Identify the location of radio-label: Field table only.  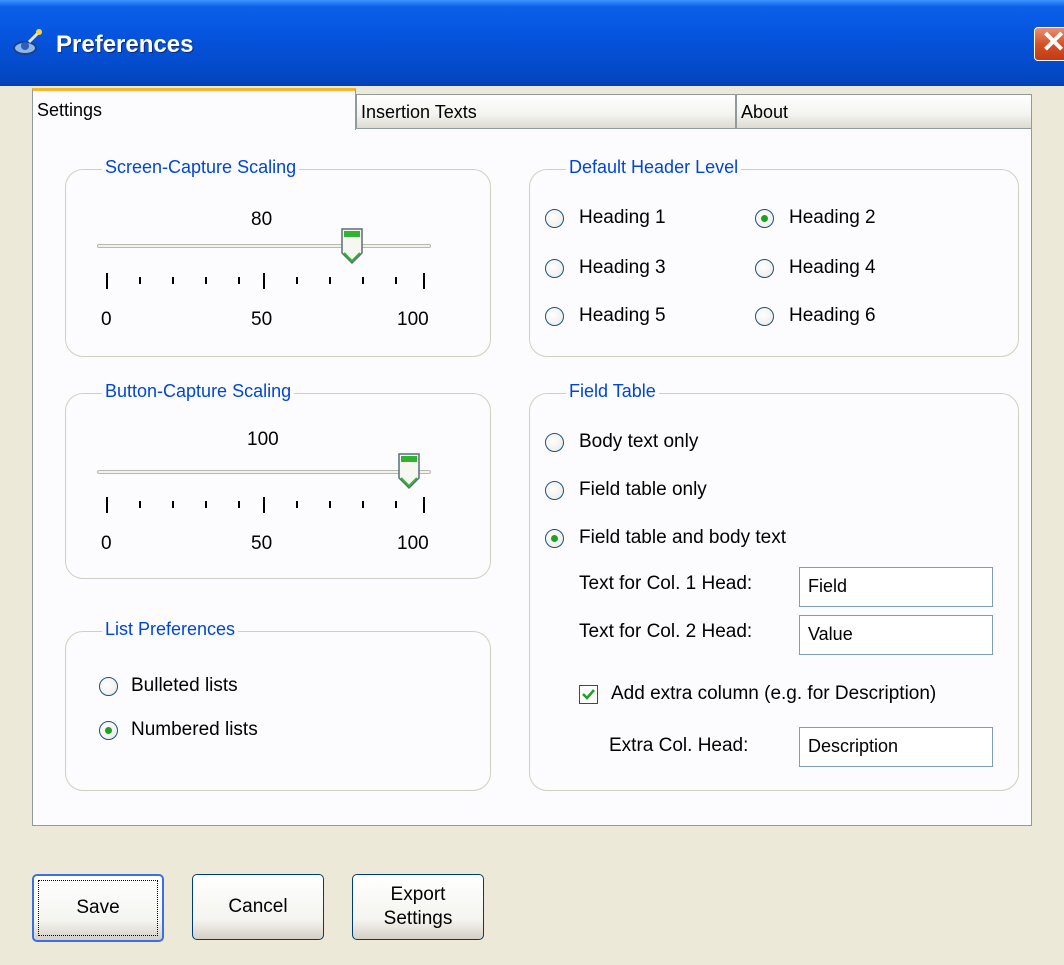
(643, 489).